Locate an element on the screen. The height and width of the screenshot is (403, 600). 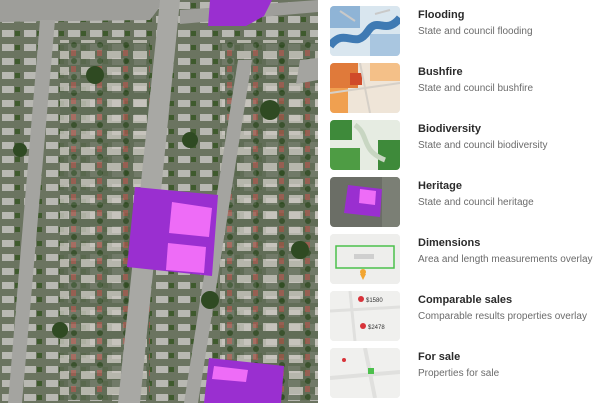
layer-bushfire: Bushfire State and council bushfire is located at coordinates (465, 89).